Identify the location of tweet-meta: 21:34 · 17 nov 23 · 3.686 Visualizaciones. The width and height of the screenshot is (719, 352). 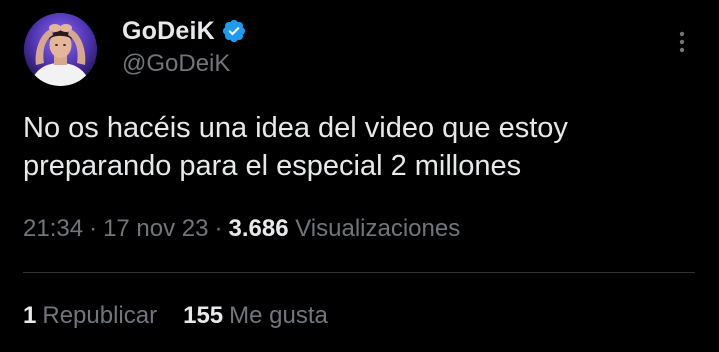
(241, 229).